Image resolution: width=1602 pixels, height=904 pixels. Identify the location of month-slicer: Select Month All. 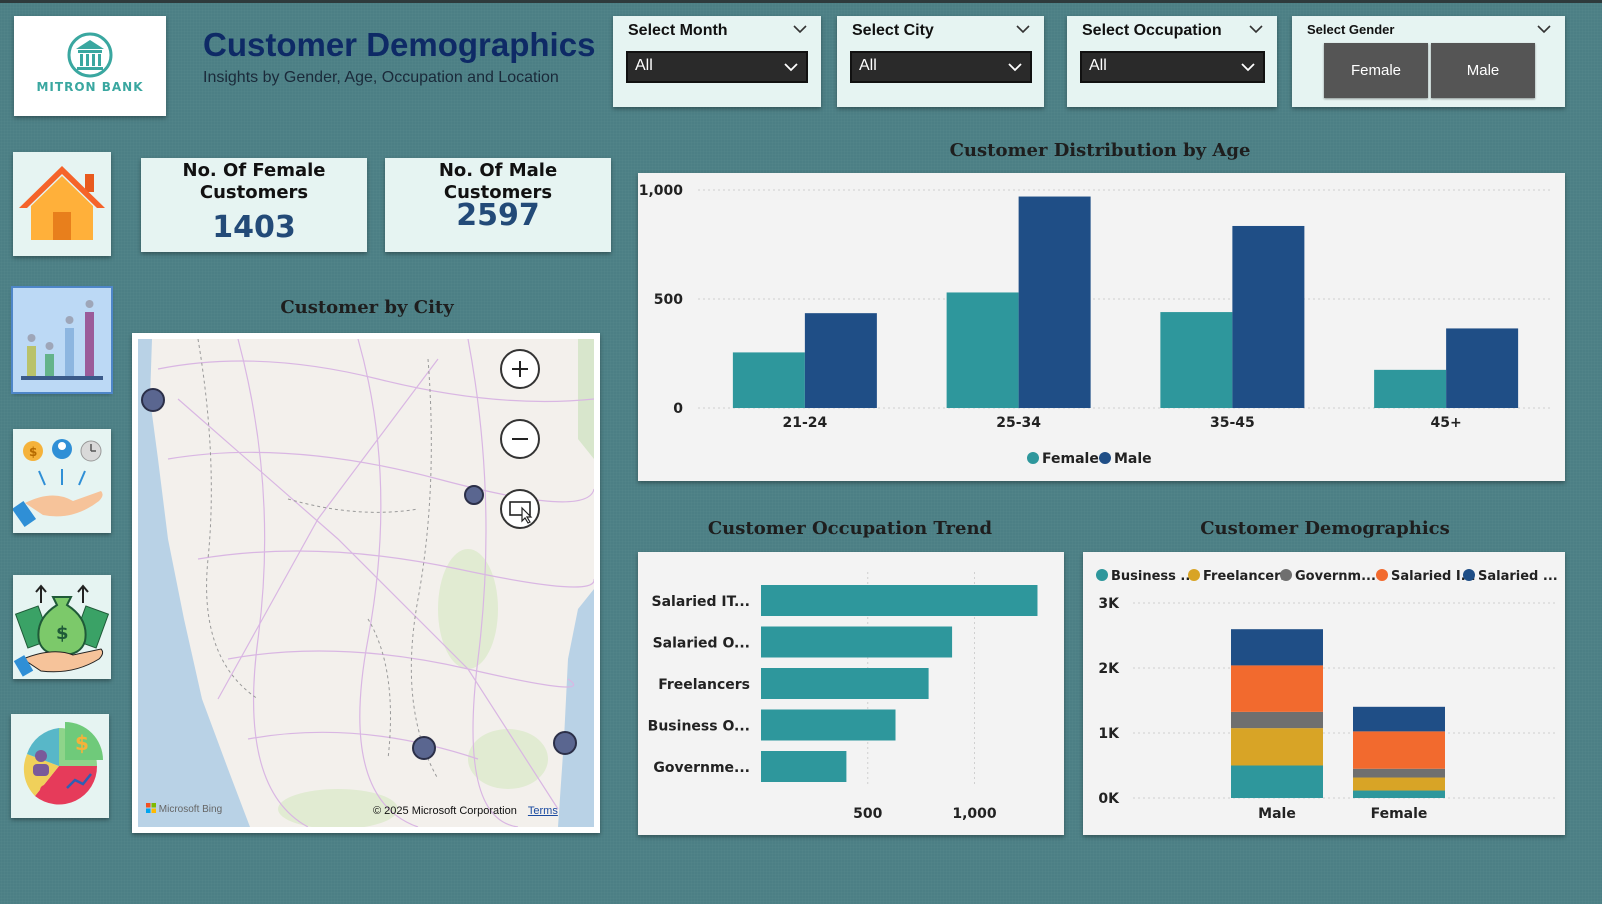
(717, 61).